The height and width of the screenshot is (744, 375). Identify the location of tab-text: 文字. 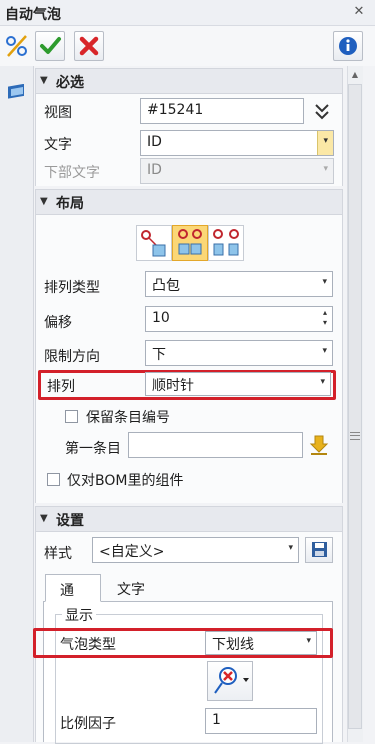
(131, 588).